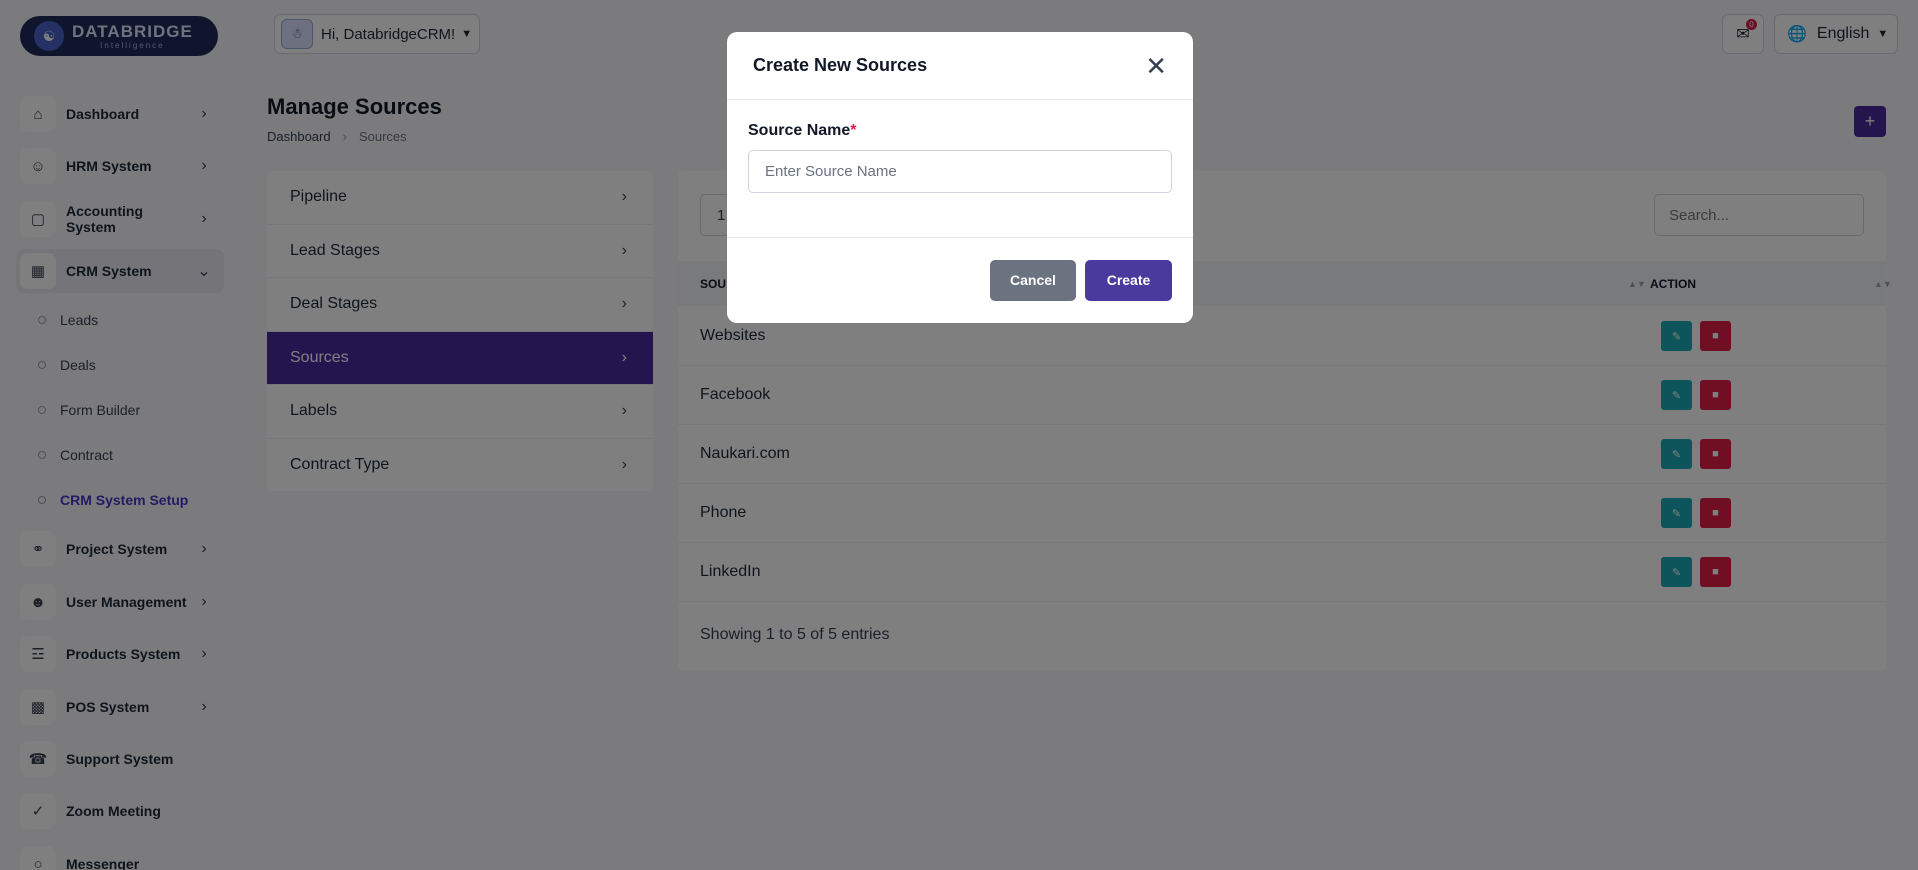 The width and height of the screenshot is (1918, 870). Describe the element at coordinates (840, 65) in the screenshot. I see `modal-title: Create New Sources` at that location.